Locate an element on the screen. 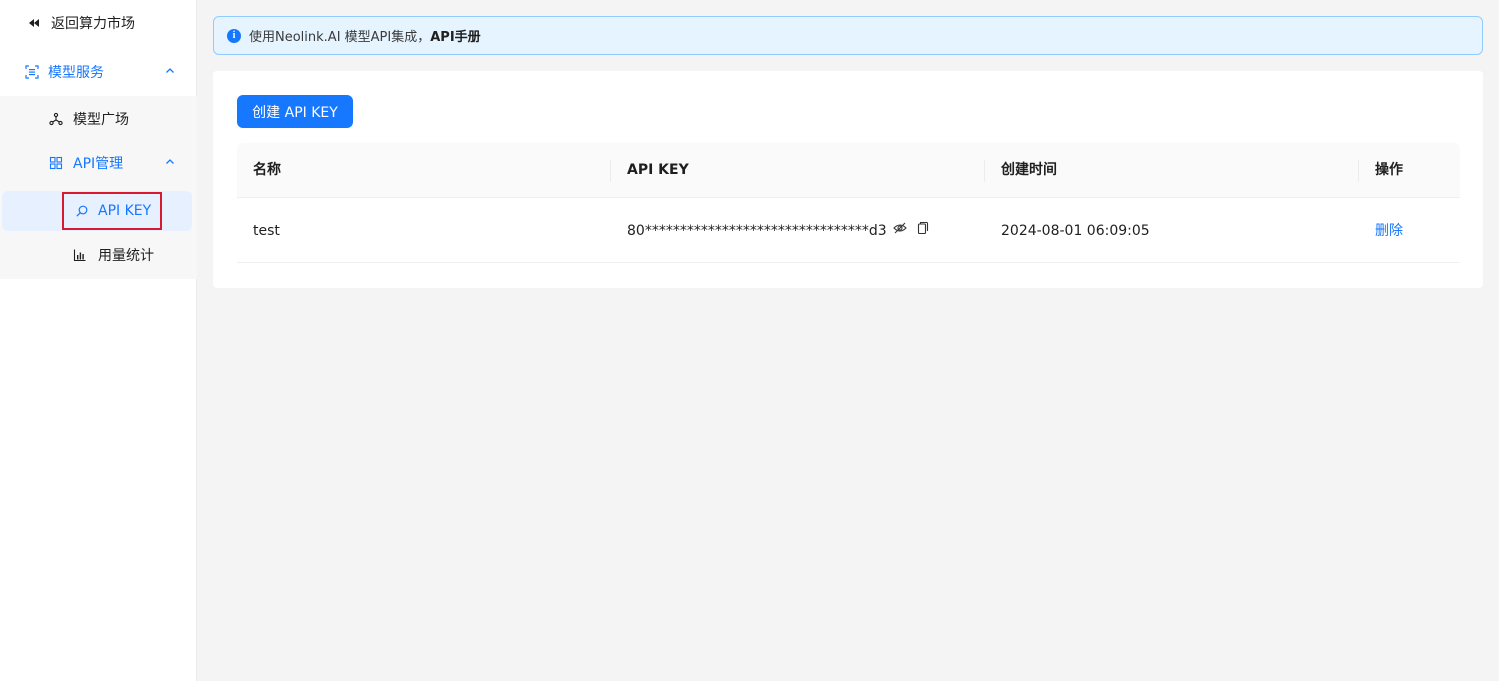 This screenshot has width=1499, height=681. sidebar-item-model-service: 模型服务 is located at coordinates (98, 72).